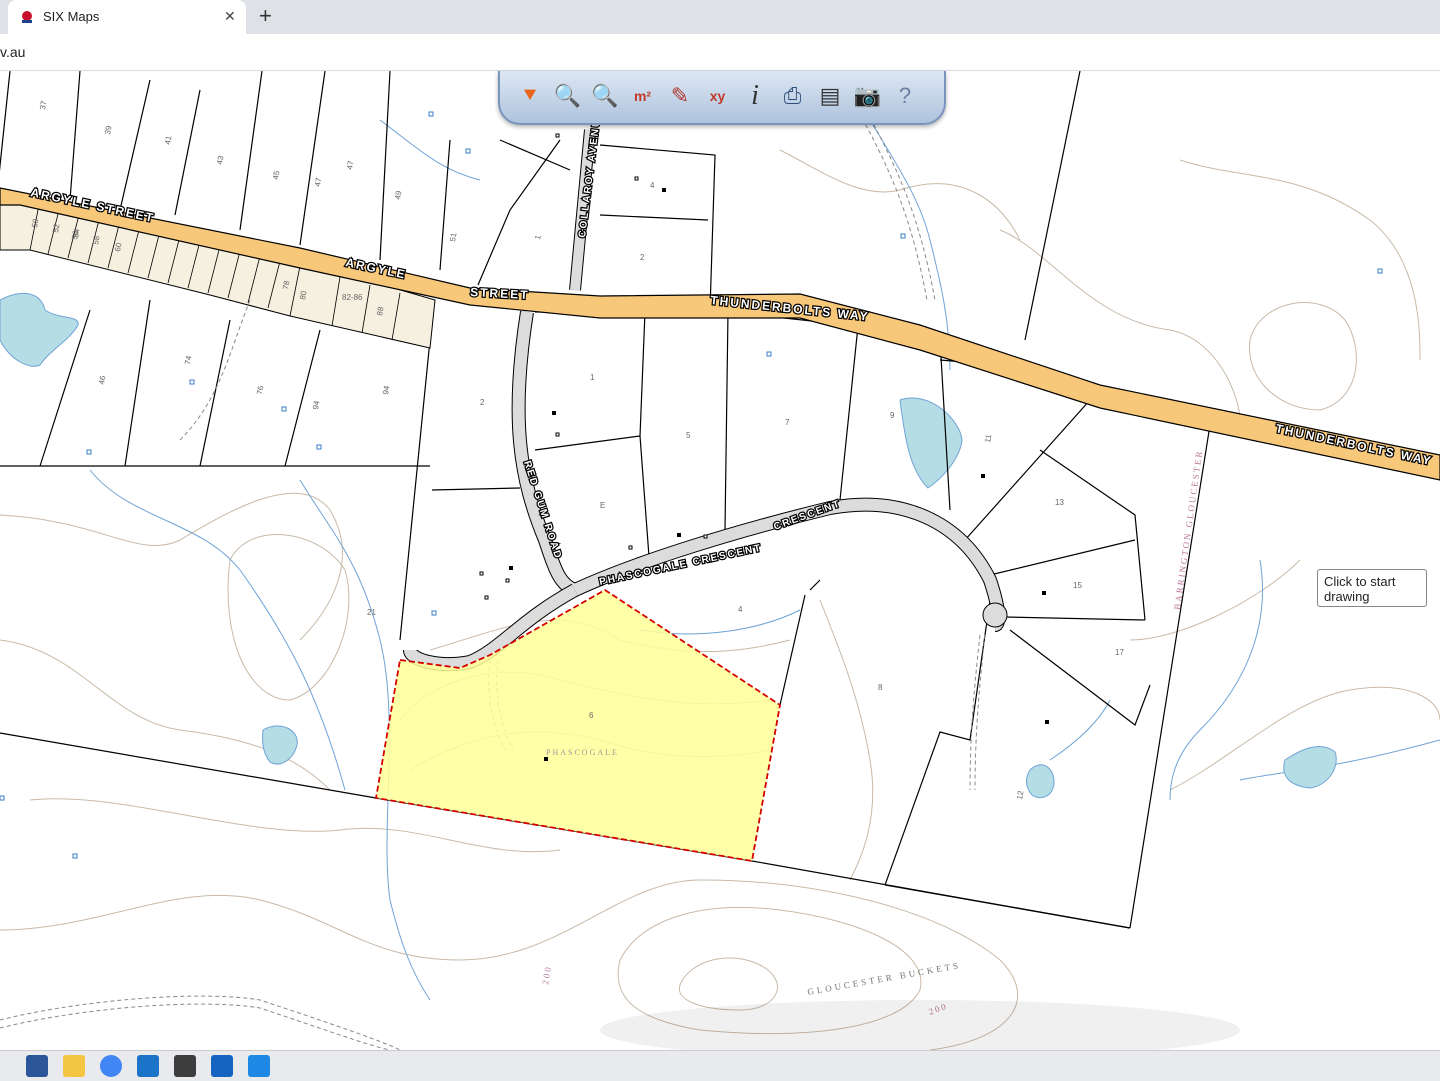 The image size is (1440, 1081). Describe the element at coordinates (787, 422) in the screenshot. I see `lot-number: 7` at that location.